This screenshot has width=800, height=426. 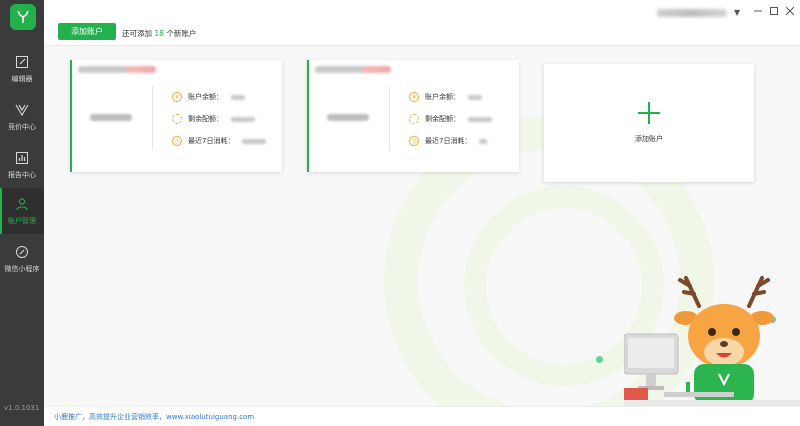 I want to click on plus-icon, so click(x=649, y=113).